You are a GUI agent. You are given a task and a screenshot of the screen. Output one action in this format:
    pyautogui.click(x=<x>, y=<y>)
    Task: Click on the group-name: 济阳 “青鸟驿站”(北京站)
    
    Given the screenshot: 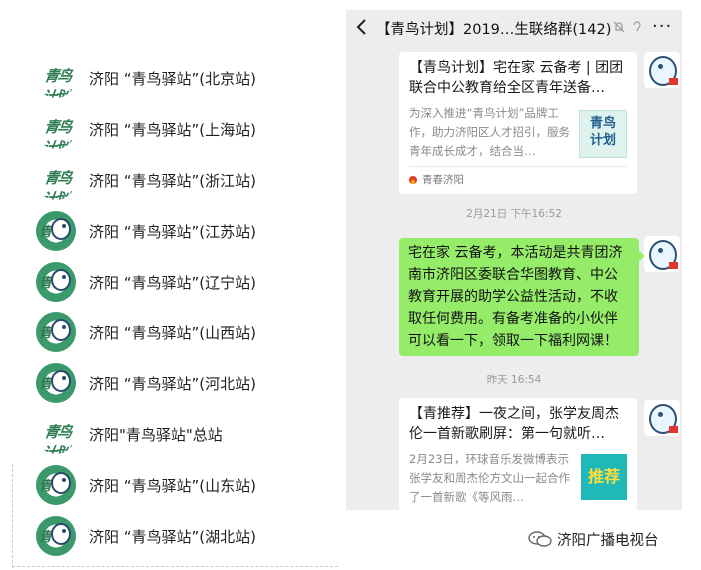 What is the action you would take?
    pyautogui.click(x=173, y=78)
    